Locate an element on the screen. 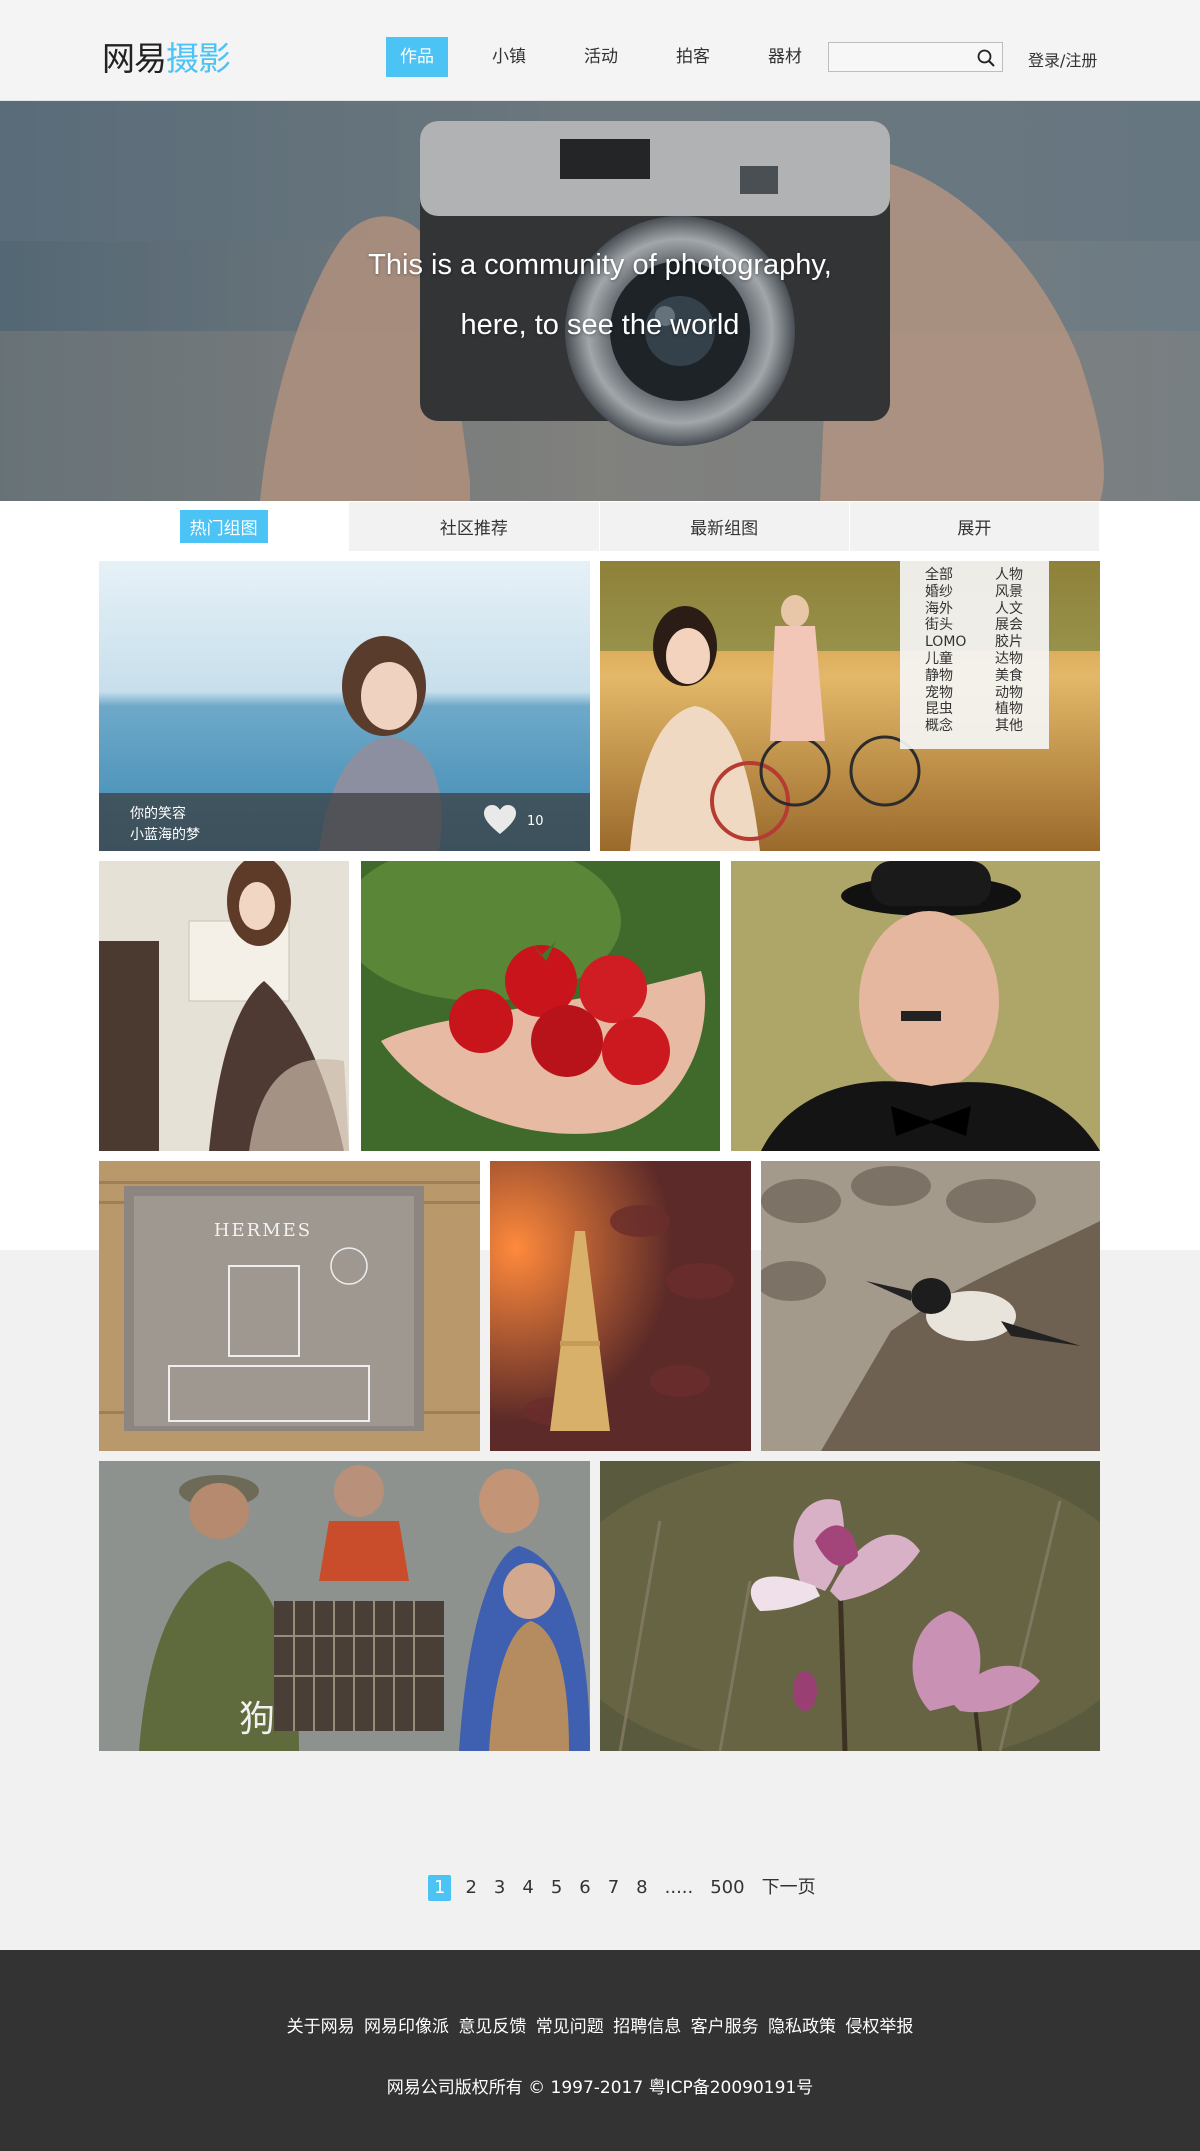  tab-expand: 展开 is located at coordinates (975, 526).